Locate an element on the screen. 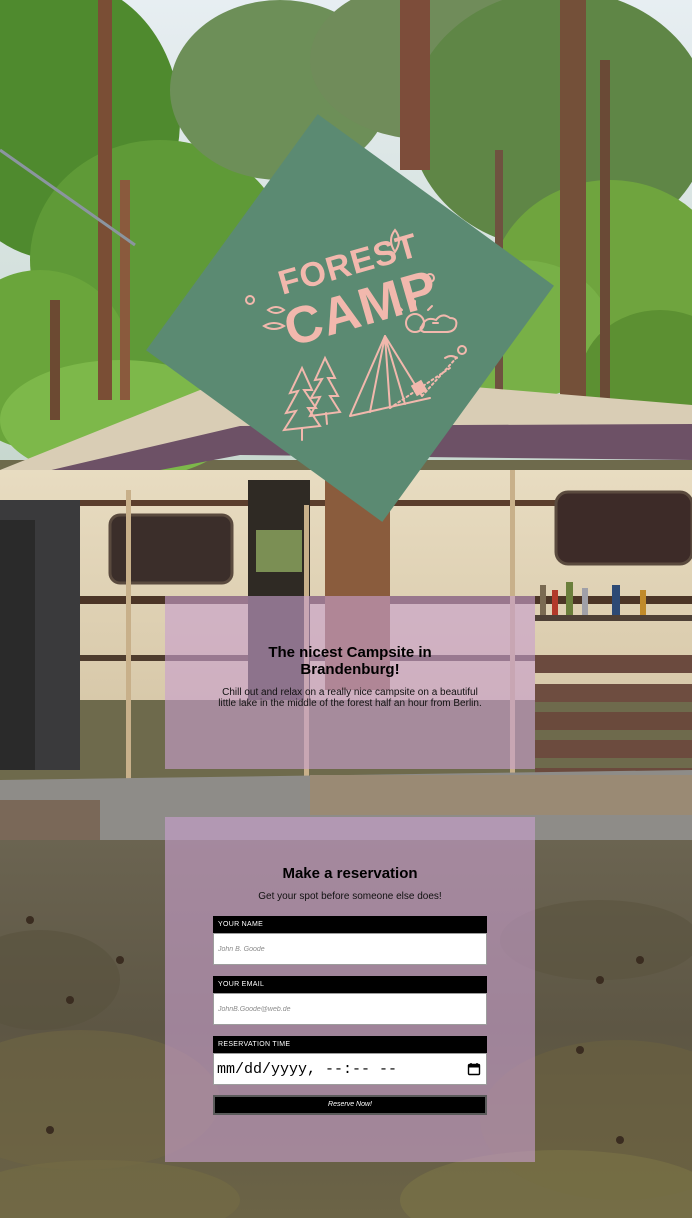  intro-title: The nicest Campsite in Brandenburg! is located at coordinates (350, 661).